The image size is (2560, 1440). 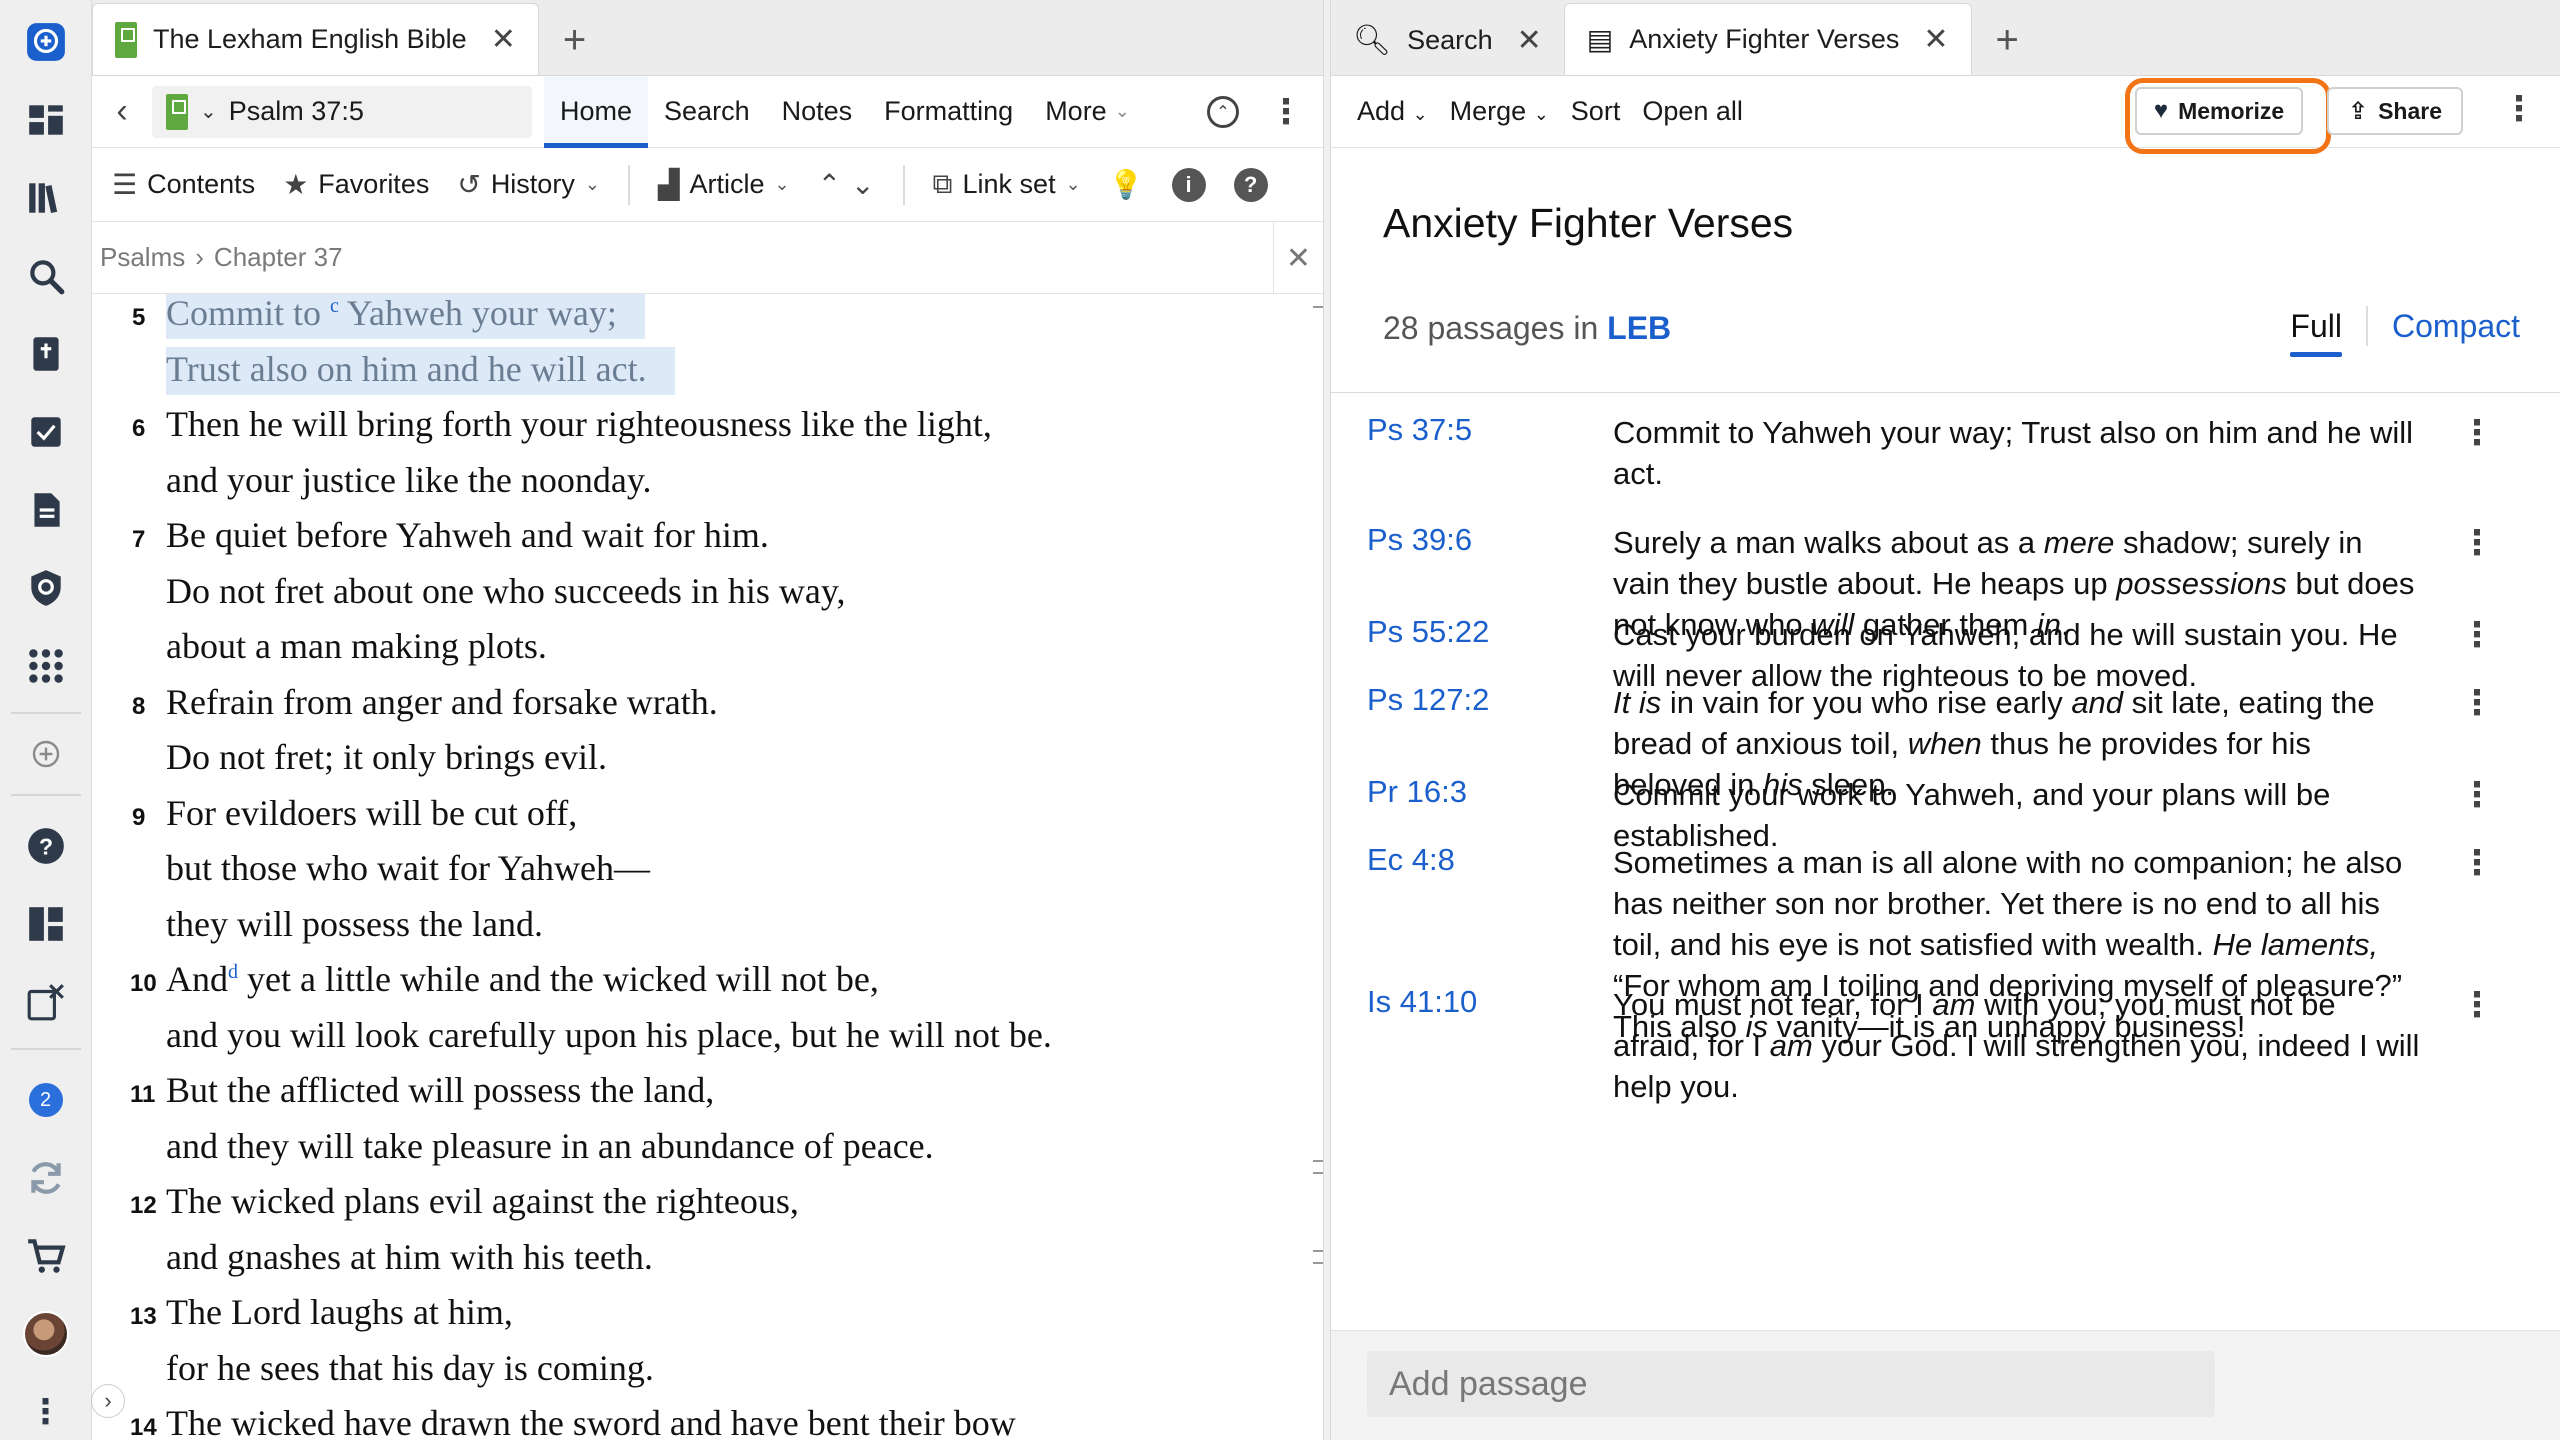 I want to click on library-icon, so click(x=46, y=198).